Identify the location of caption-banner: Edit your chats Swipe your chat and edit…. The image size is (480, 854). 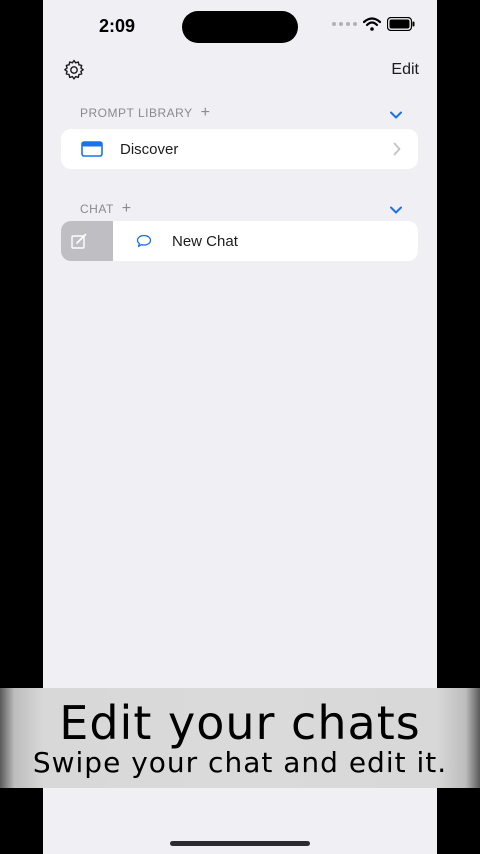
(240, 738).